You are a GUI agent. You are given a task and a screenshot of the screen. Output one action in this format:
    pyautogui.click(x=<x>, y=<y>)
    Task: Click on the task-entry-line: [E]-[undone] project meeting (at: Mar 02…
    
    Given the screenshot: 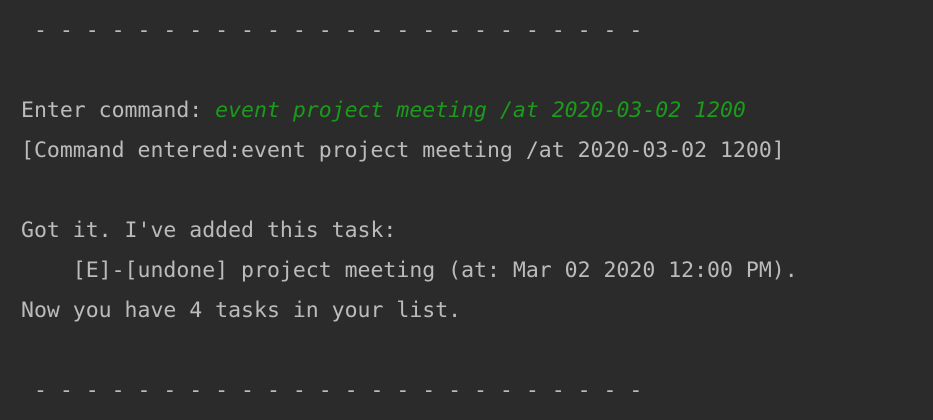 What is the action you would take?
    pyautogui.click(x=409, y=270)
    